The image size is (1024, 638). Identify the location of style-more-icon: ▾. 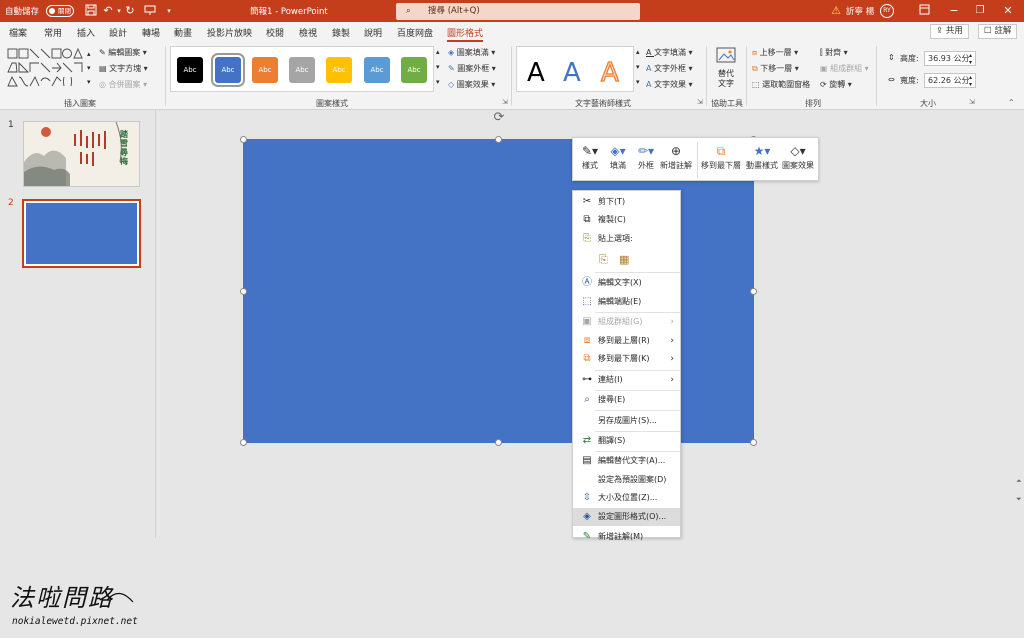
(438, 82).